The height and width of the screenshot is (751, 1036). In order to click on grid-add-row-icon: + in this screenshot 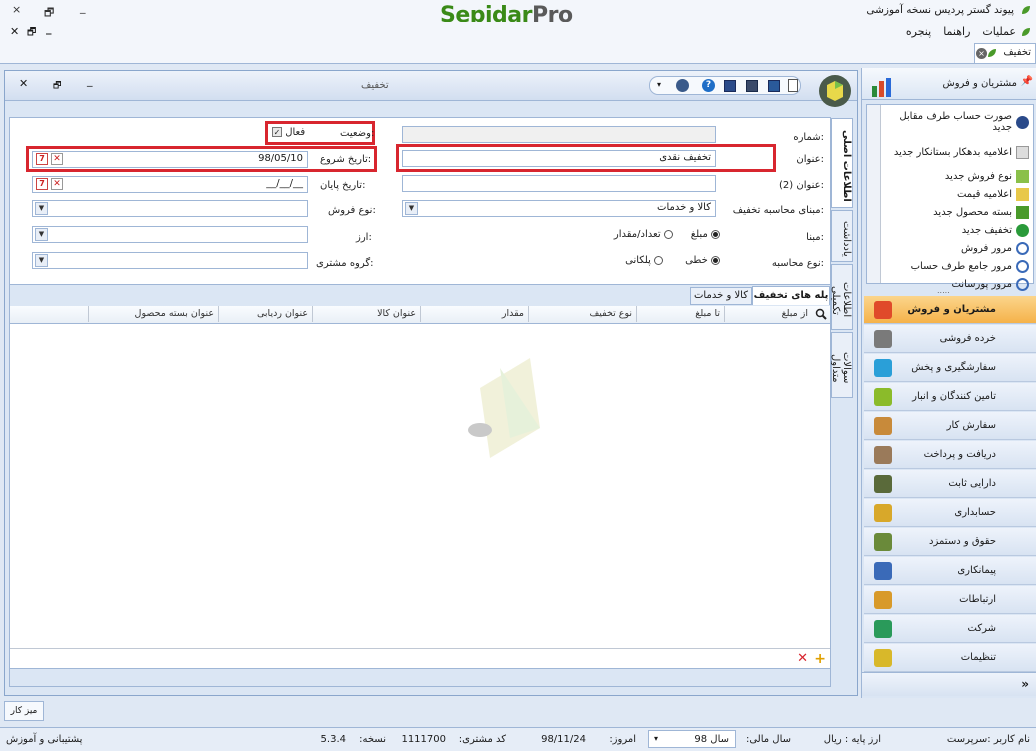, I will do `click(820, 659)`.